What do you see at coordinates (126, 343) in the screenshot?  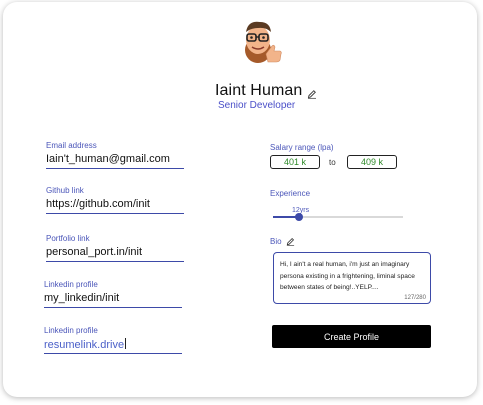 I see `text-caret` at bounding box center [126, 343].